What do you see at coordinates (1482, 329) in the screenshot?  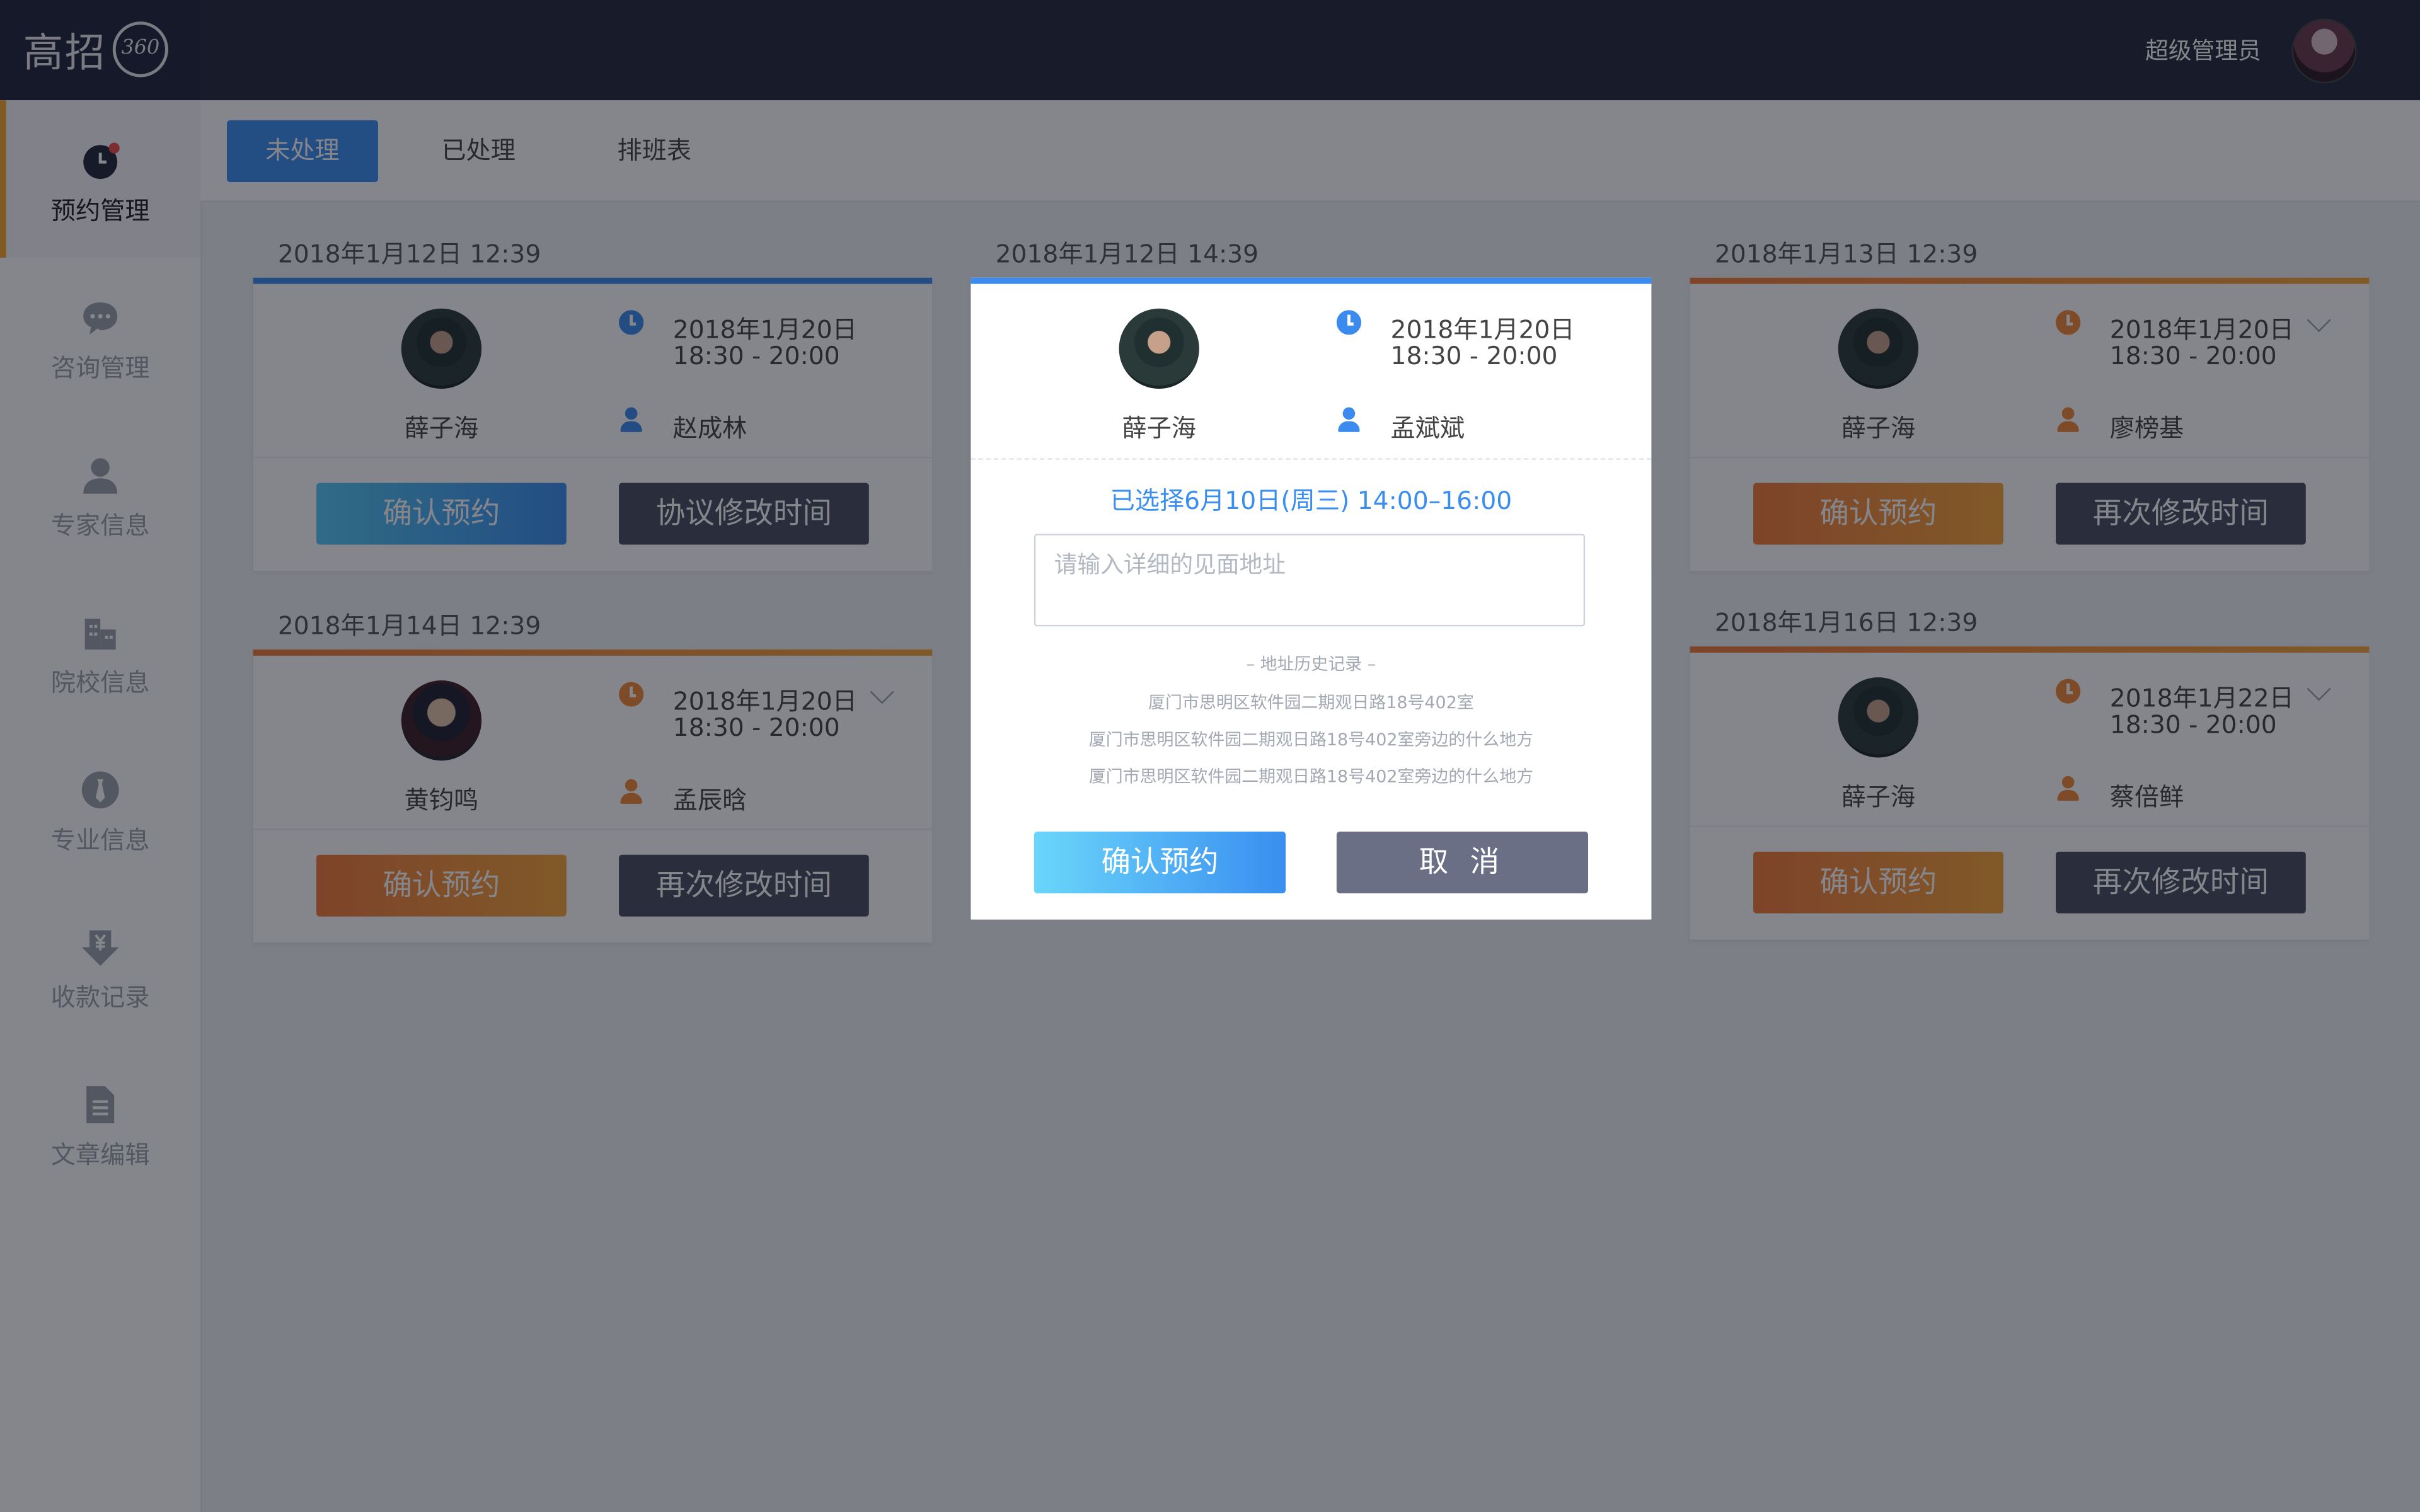 I see `appointment-date: 2018年1月20日` at bounding box center [1482, 329].